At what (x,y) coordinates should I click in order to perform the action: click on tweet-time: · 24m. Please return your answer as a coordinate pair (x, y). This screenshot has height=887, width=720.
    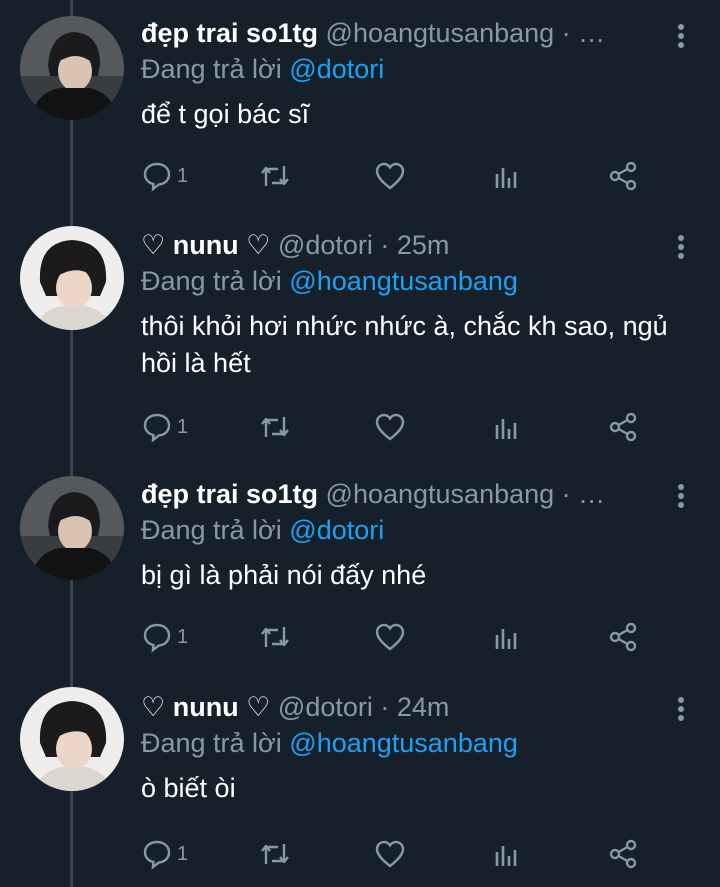
    Looking at the image, I should click on (415, 707).